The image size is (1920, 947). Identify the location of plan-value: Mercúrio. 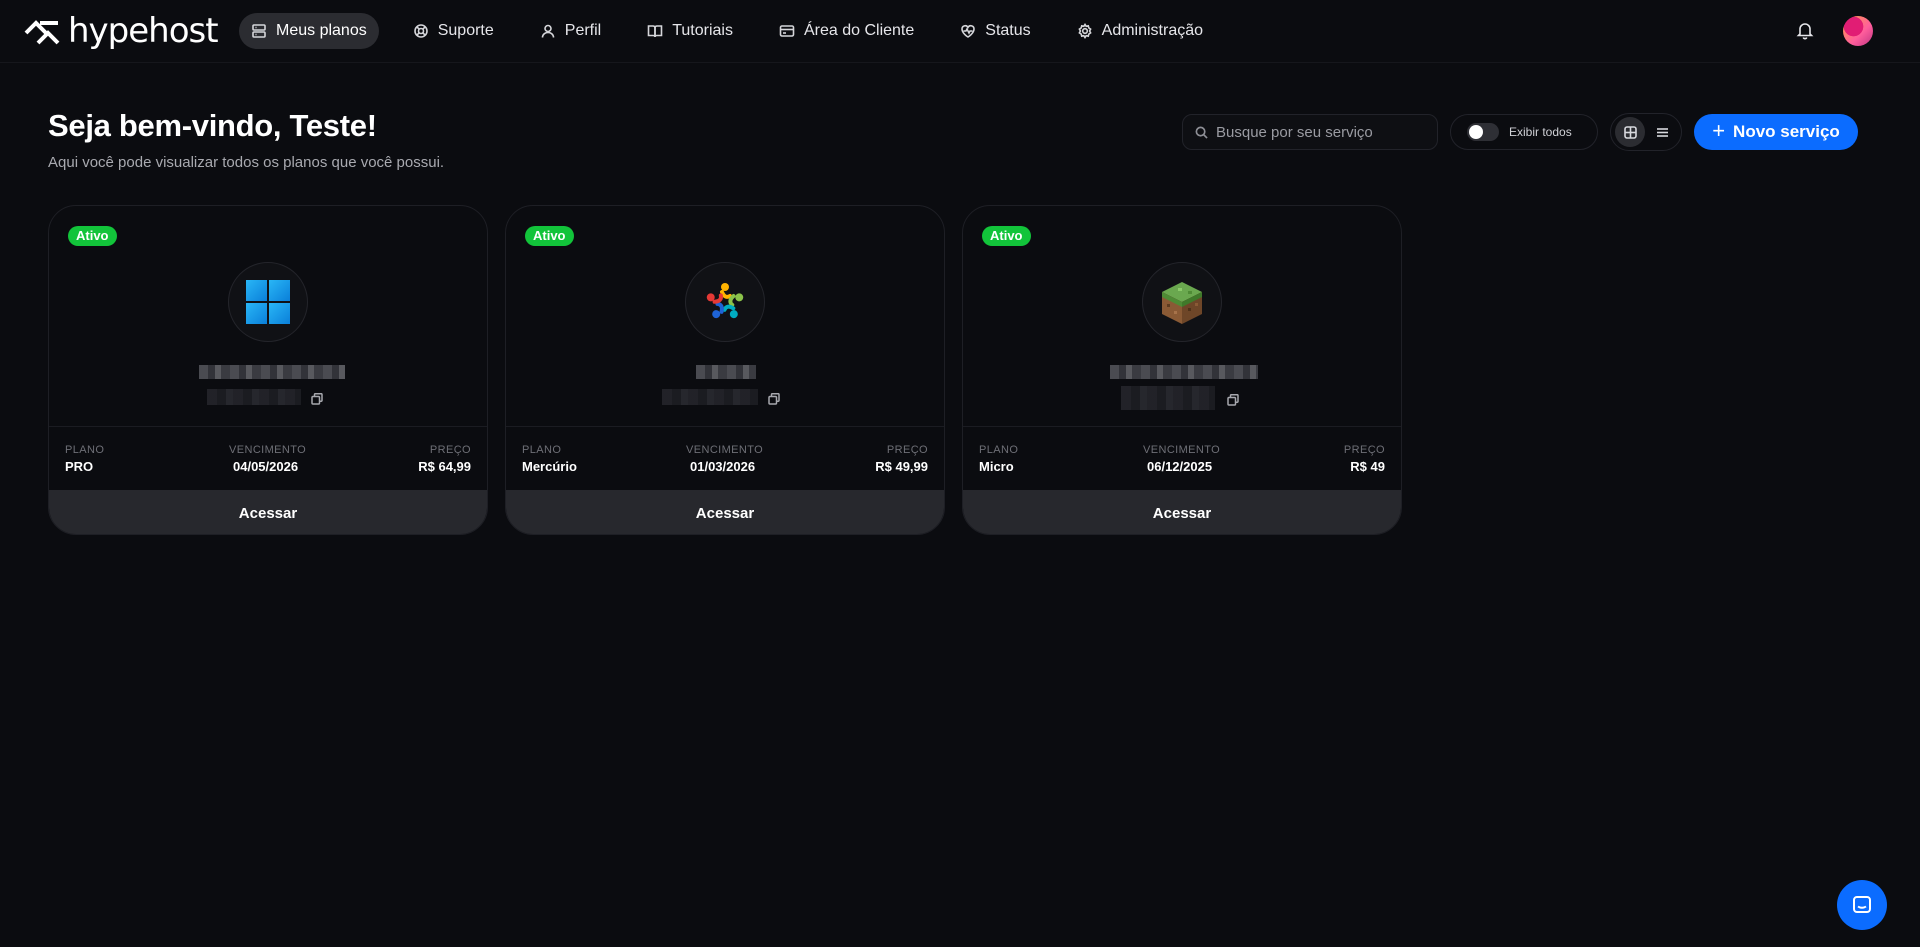
(549, 466).